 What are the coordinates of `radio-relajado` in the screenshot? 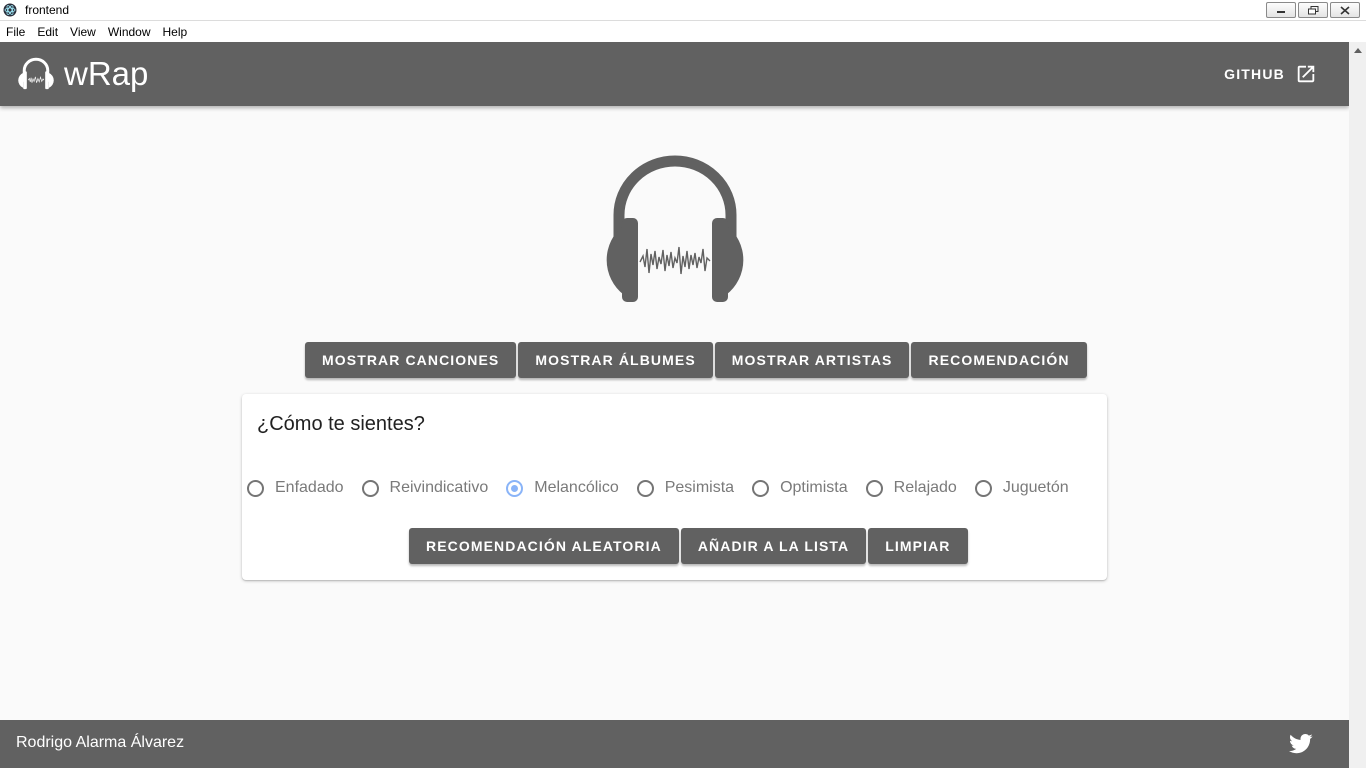 It's located at (874, 488).